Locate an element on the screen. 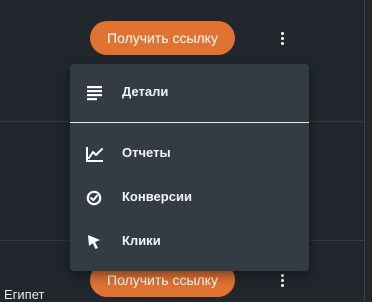 This screenshot has width=372, height=302. check-circle-icon is located at coordinates (95, 198).